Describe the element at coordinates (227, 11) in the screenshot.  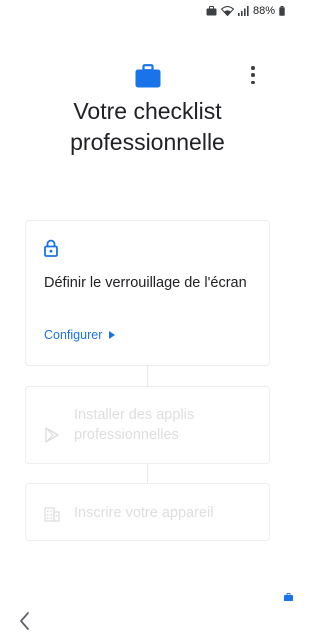
I see `wifi-icon` at that location.